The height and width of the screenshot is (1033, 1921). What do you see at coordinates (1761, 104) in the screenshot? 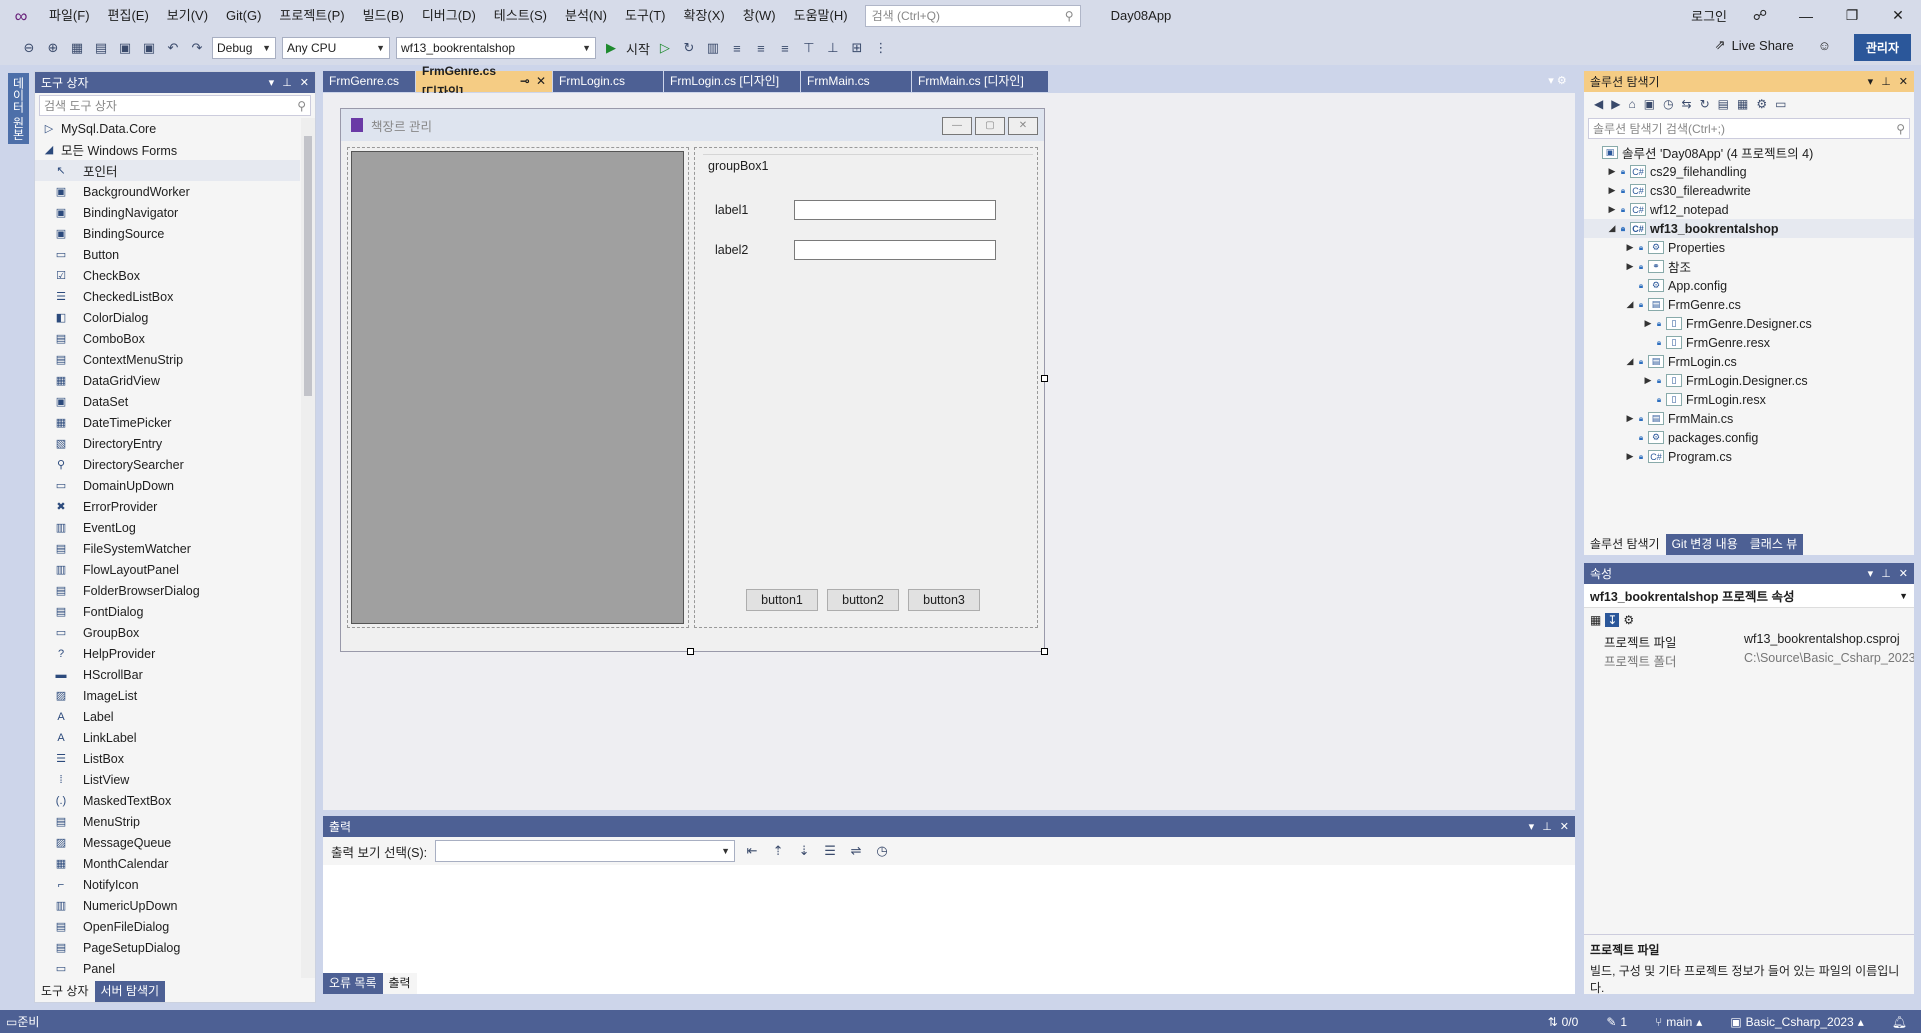
I see `properties-icon: ⚙` at bounding box center [1761, 104].